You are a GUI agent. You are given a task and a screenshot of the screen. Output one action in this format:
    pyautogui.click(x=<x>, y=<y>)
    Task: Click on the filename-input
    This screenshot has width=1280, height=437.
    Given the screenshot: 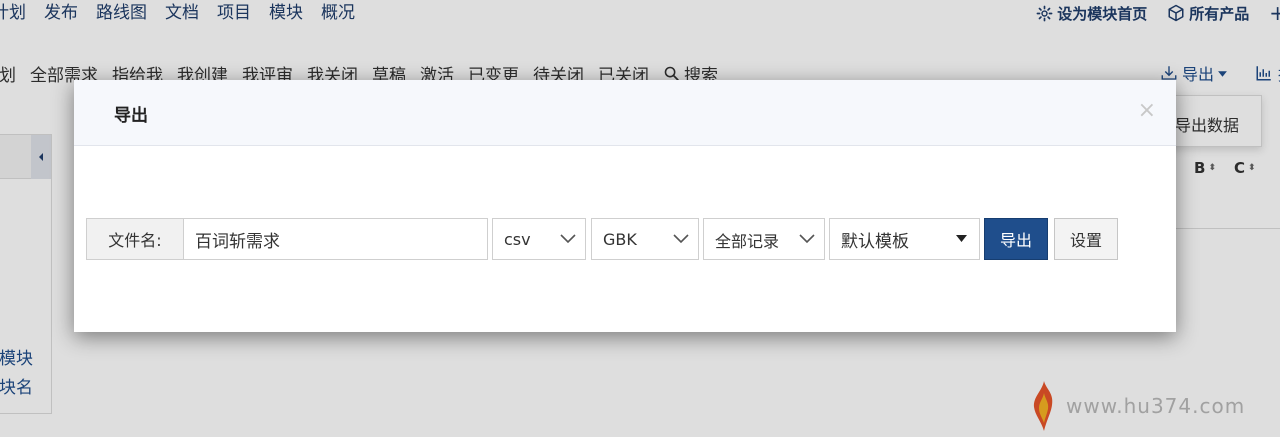 What is the action you would take?
    pyautogui.click(x=336, y=239)
    